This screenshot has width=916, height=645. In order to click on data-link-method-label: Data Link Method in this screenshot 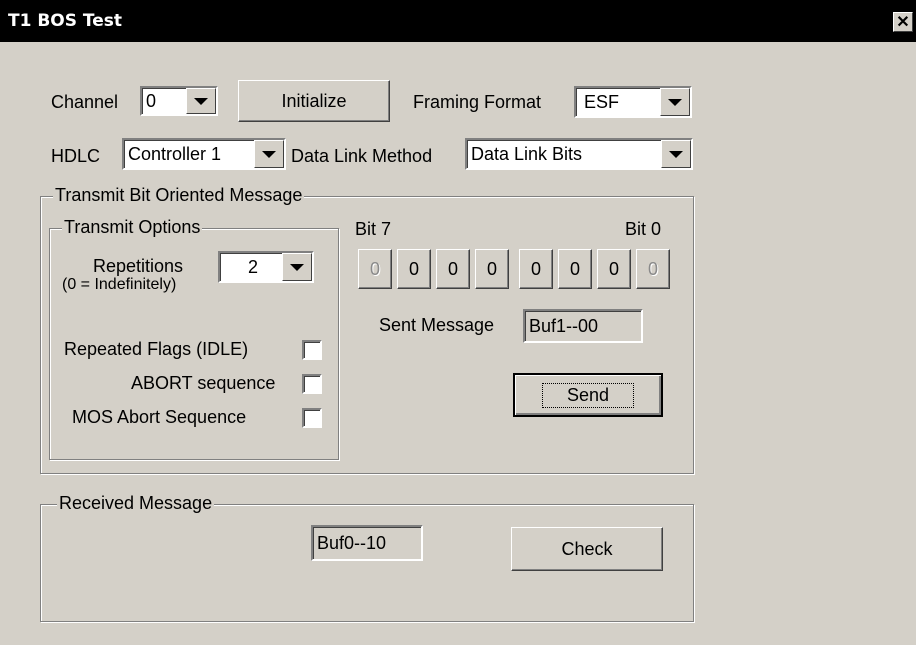, I will do `click(362, 156)`.